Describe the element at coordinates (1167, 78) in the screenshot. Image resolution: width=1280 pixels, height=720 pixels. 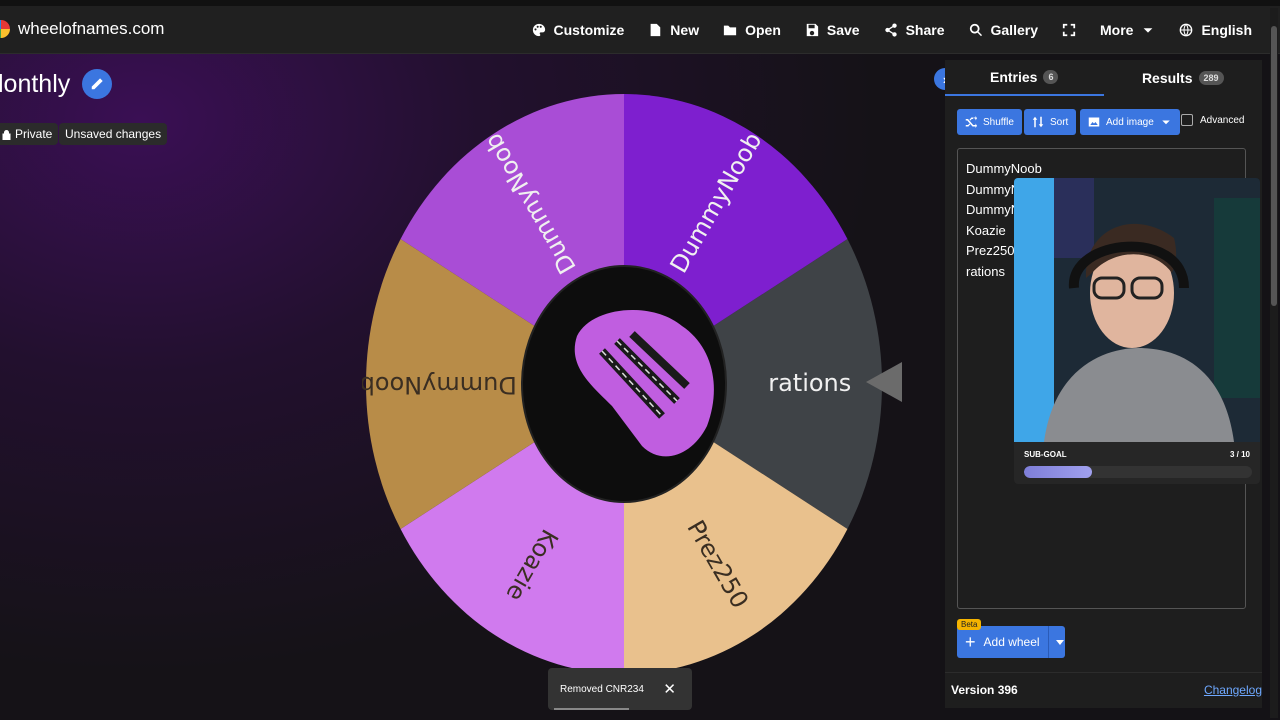
I see `tab-results-label: Results` at that location.